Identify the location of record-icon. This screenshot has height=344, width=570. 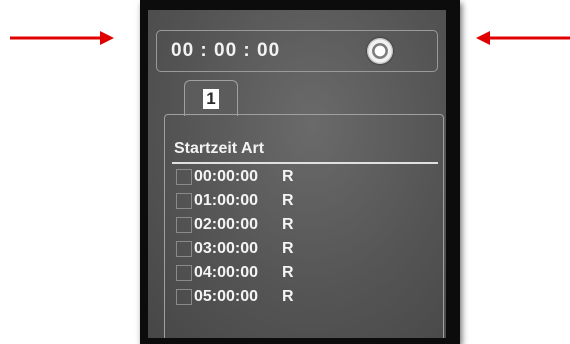
(380, 51).